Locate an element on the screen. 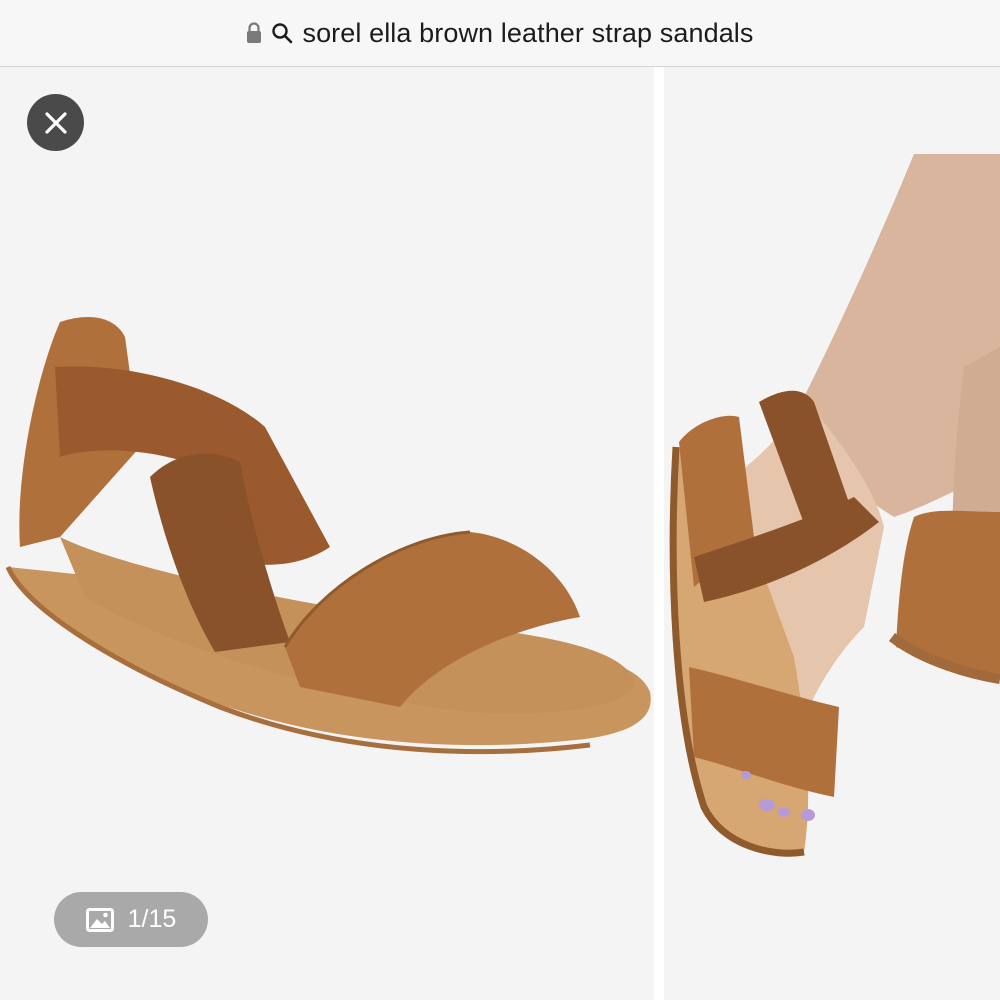  lock-icon is located at coordinates (254, 33).